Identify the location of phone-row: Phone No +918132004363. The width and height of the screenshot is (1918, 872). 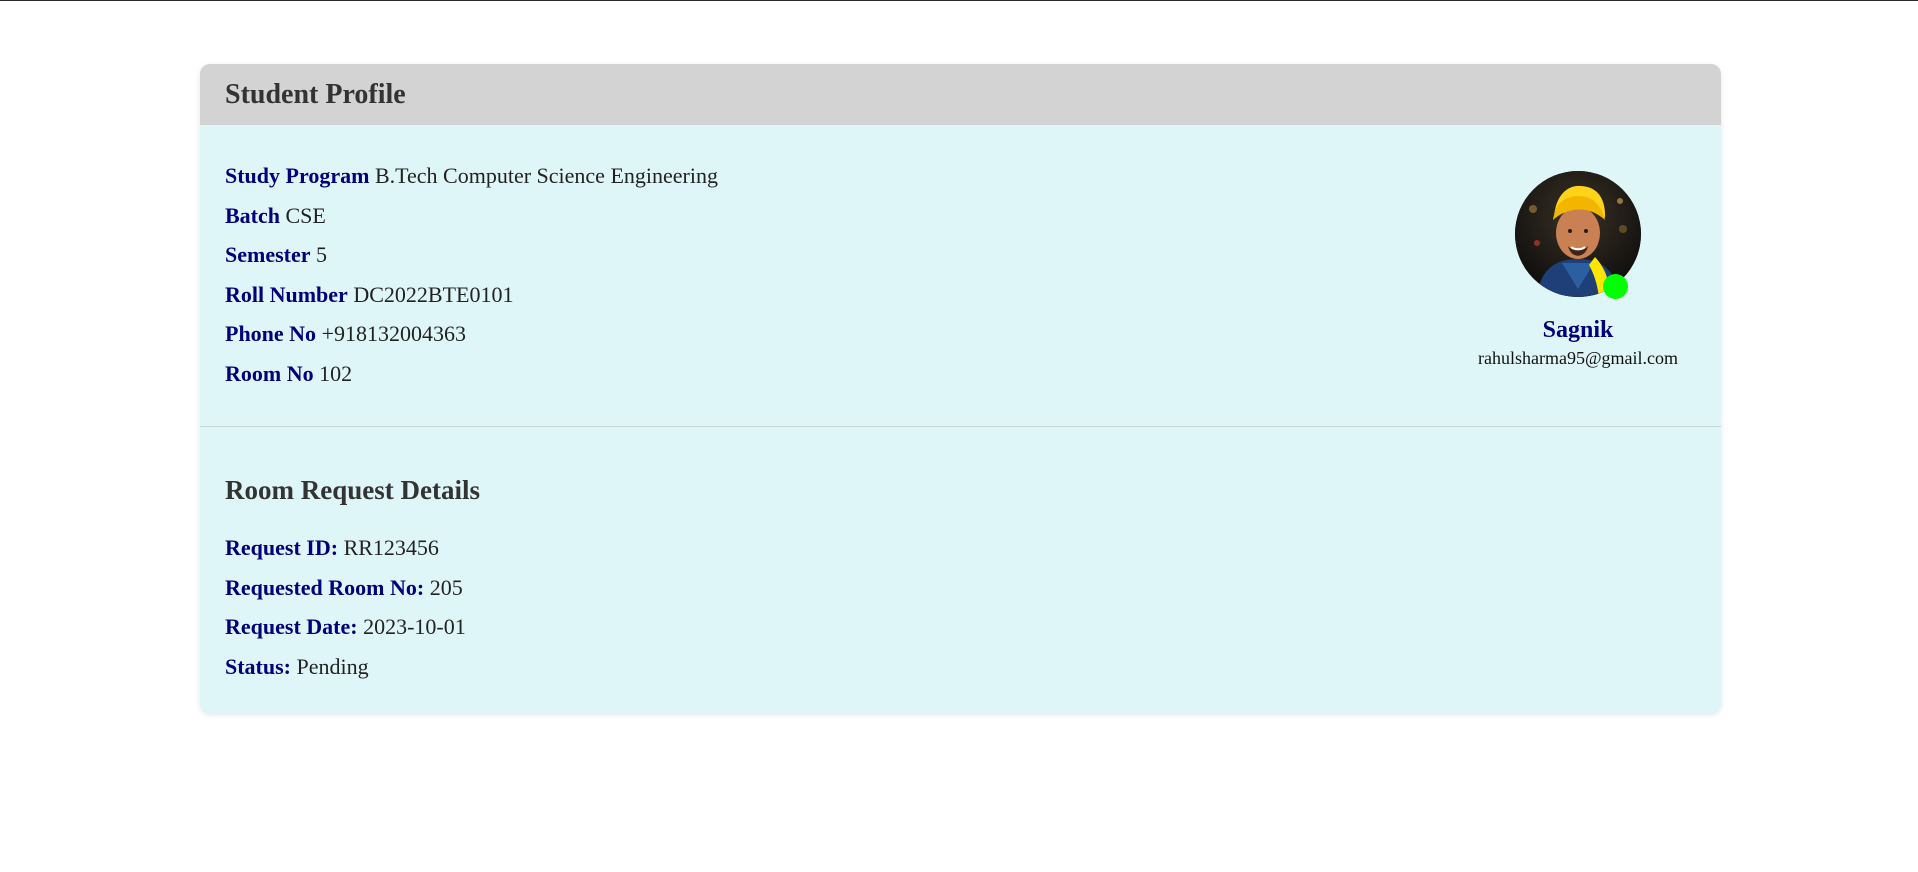
(471, 334).